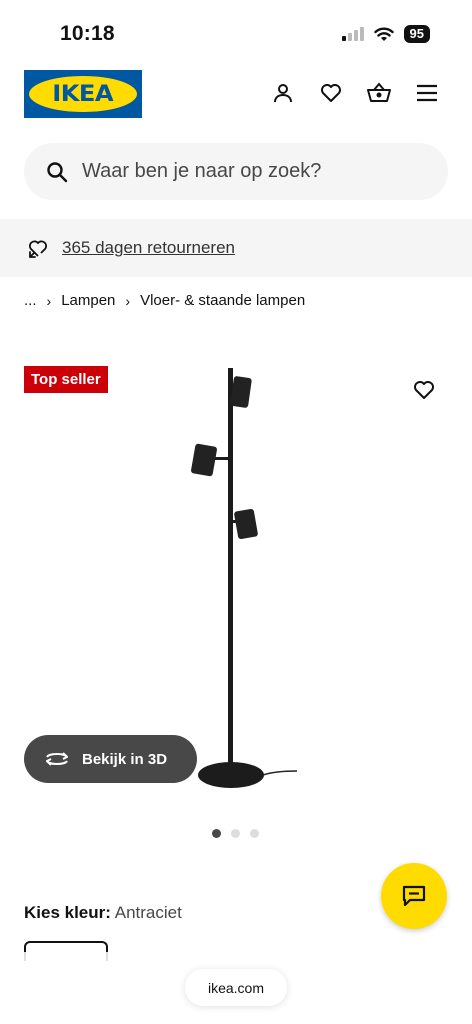  I want to click on breadcrumb-item-floor-lamps: Vloer- & staande lampen, so click(222, 300).